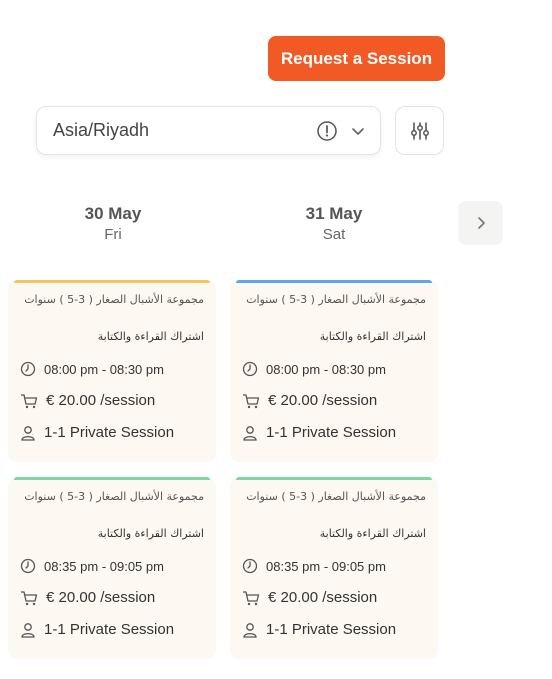  Describe the element at coordinates (101, 130) in the screenshot. I see `timezone-value: Asia/Riyadh` at that location.